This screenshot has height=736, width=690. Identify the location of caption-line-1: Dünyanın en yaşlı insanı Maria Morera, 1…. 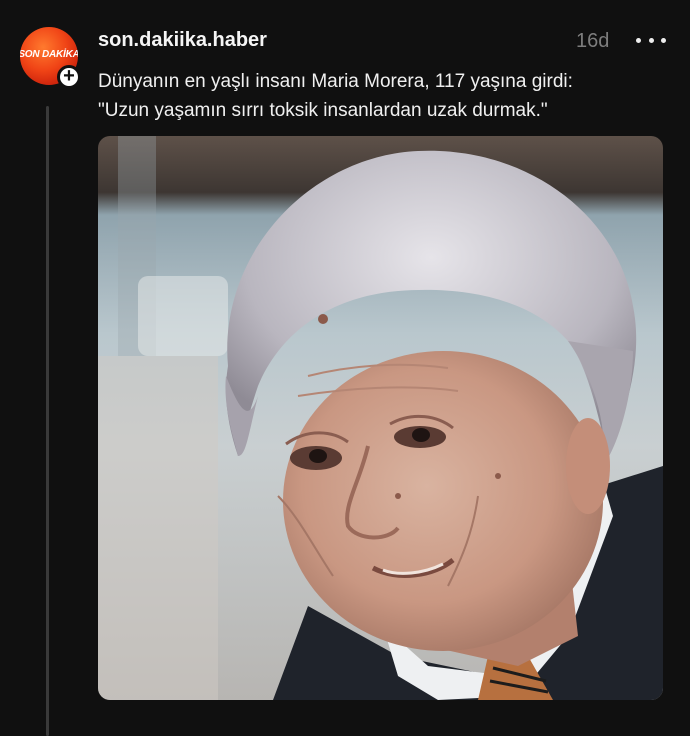
(335, 81).